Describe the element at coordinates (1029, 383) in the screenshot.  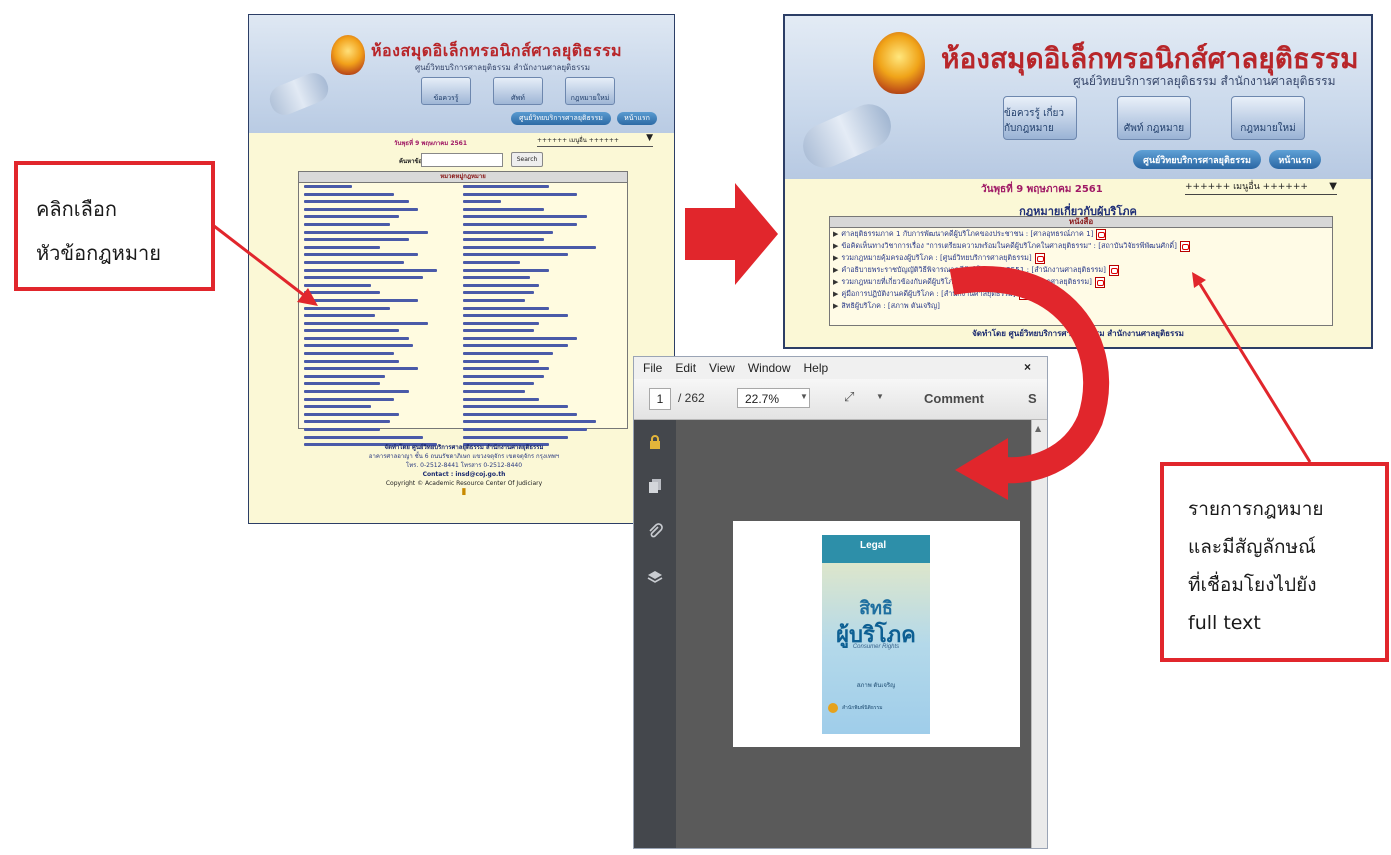
I see `curved-arrow-to-pdf` at that location.